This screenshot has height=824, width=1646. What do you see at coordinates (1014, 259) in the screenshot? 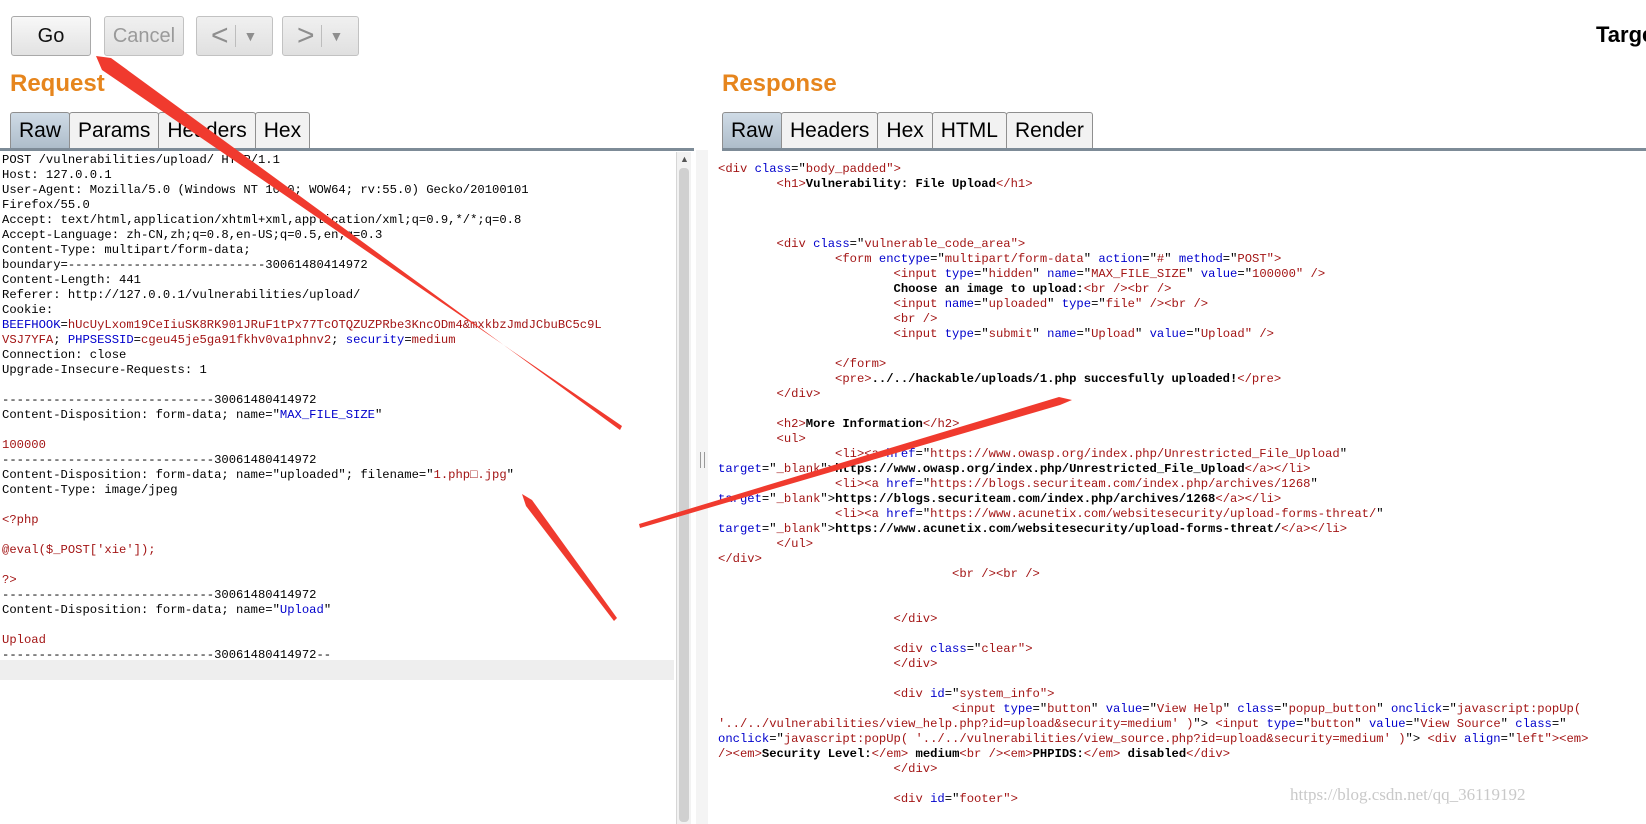
I see `code-token: multipart/form-data` at bounding box center [1014, 259].